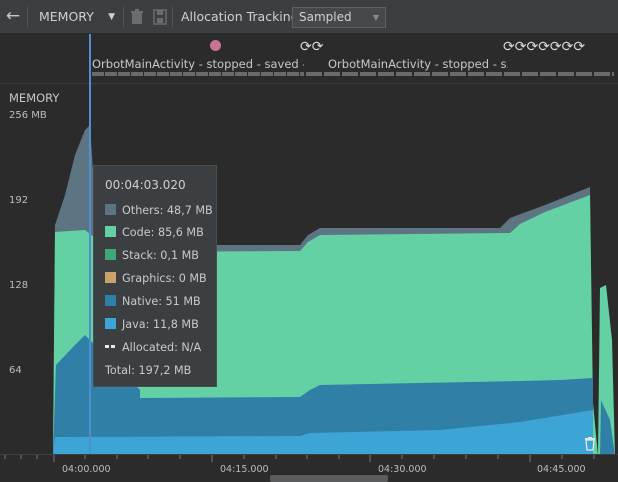 This screenshot has width=618, height=482. What do you see at coordinates (145, 185) in the screenshot?
I see `tooltip-time: 00:04:03.020` at bounding box center [145, 185].